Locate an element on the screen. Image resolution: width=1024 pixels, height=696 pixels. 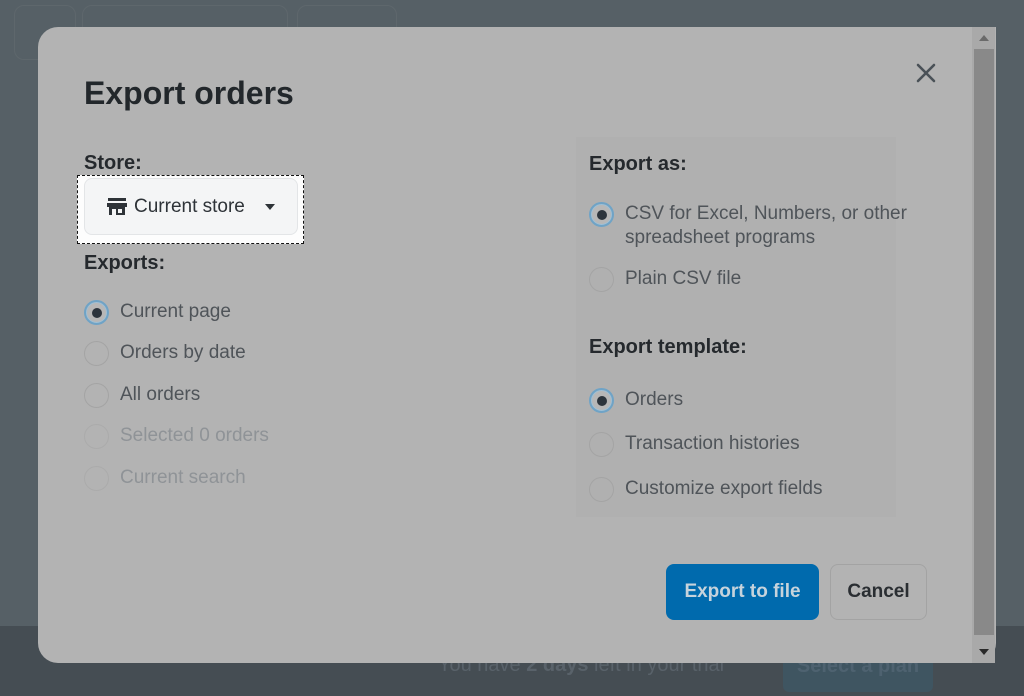
store-dropdown: Current store is located at coordinates (191, 206).